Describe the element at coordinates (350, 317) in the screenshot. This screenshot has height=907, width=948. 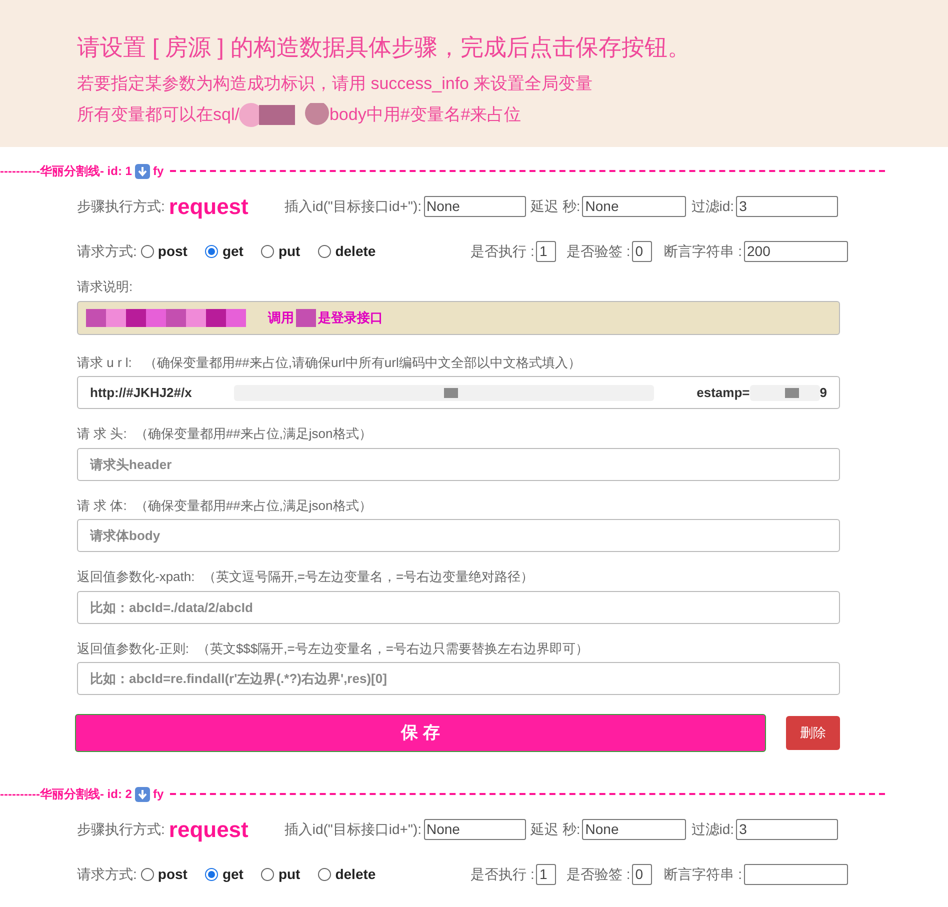
I see `description-text: 是登录接口` at that location.